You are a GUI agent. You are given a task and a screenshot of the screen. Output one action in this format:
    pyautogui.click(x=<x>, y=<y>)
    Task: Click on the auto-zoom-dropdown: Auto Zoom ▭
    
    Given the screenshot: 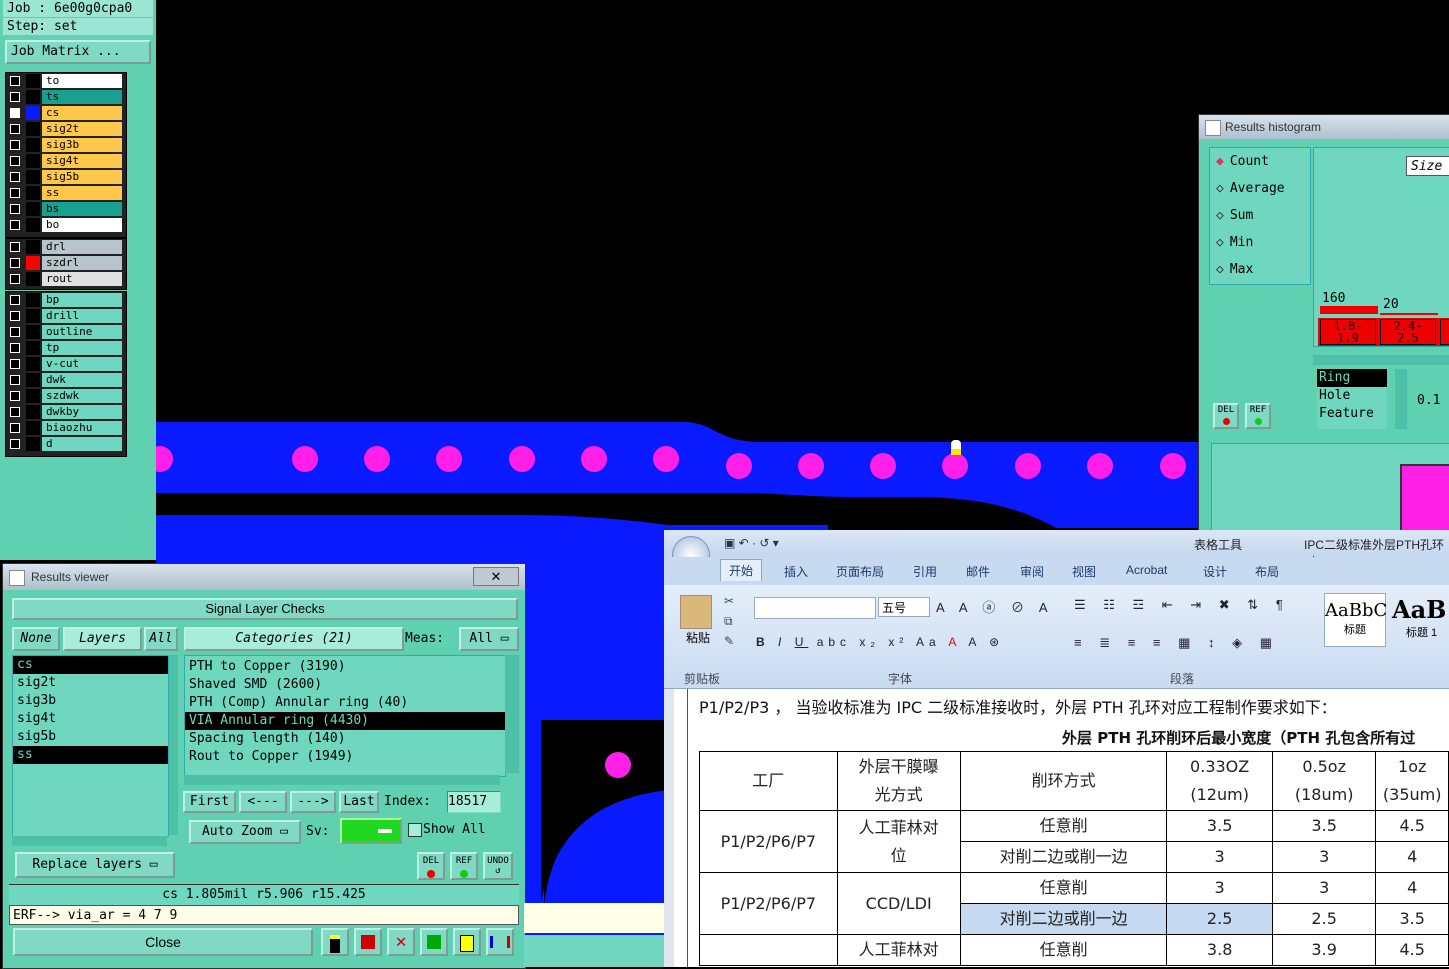 What is the action you would take?
    pyautogui.click(x=245, y=832)
    